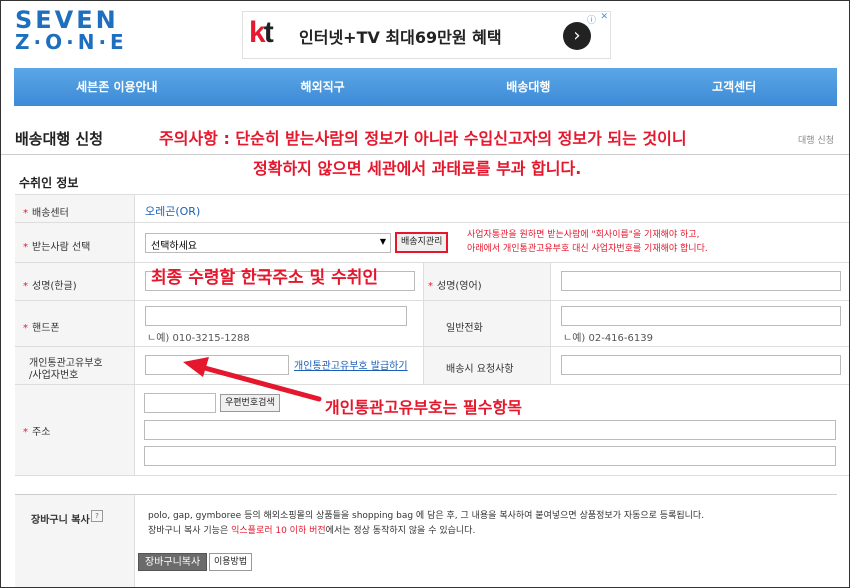 This screenshot has height=588, width=850. I want to click on annotation-customs-required: 개인통관고유부호는 필수항목, so click(423, 407).